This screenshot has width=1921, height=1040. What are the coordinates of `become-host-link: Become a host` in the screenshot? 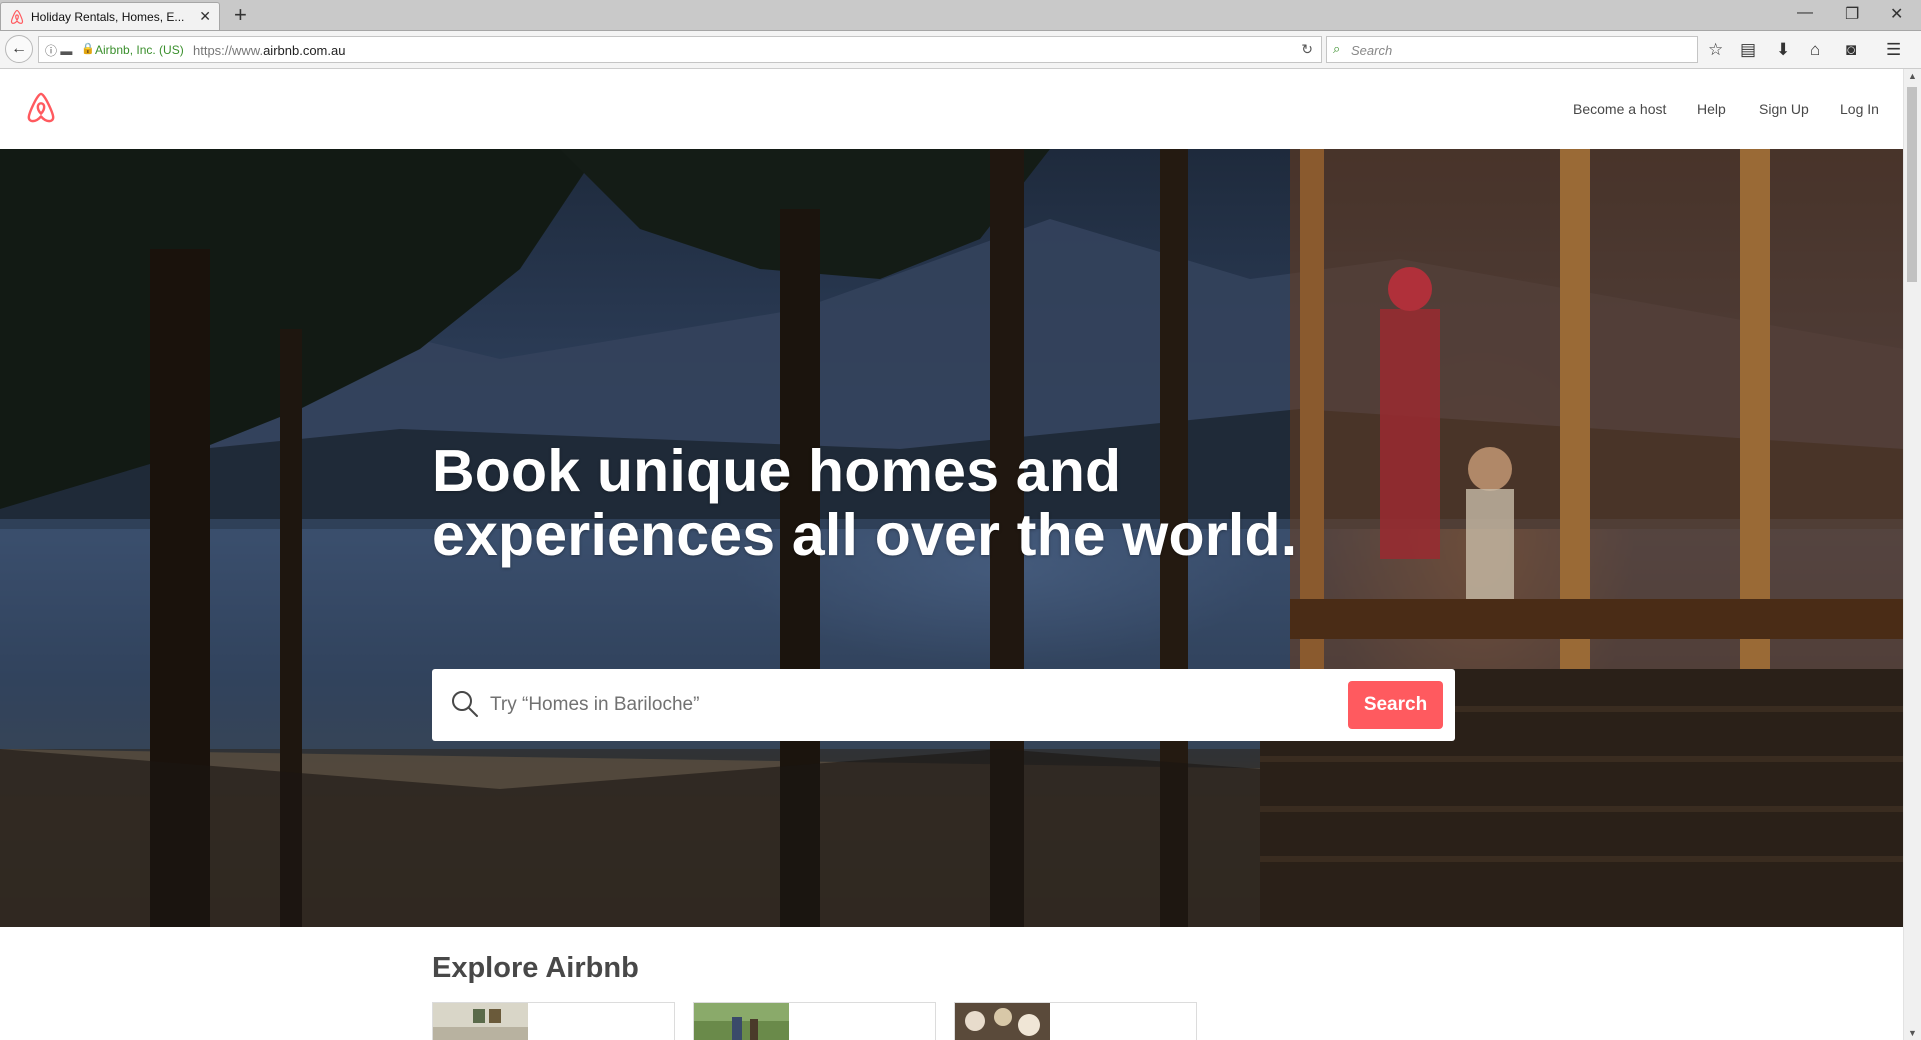 It's located at (1619, 109).